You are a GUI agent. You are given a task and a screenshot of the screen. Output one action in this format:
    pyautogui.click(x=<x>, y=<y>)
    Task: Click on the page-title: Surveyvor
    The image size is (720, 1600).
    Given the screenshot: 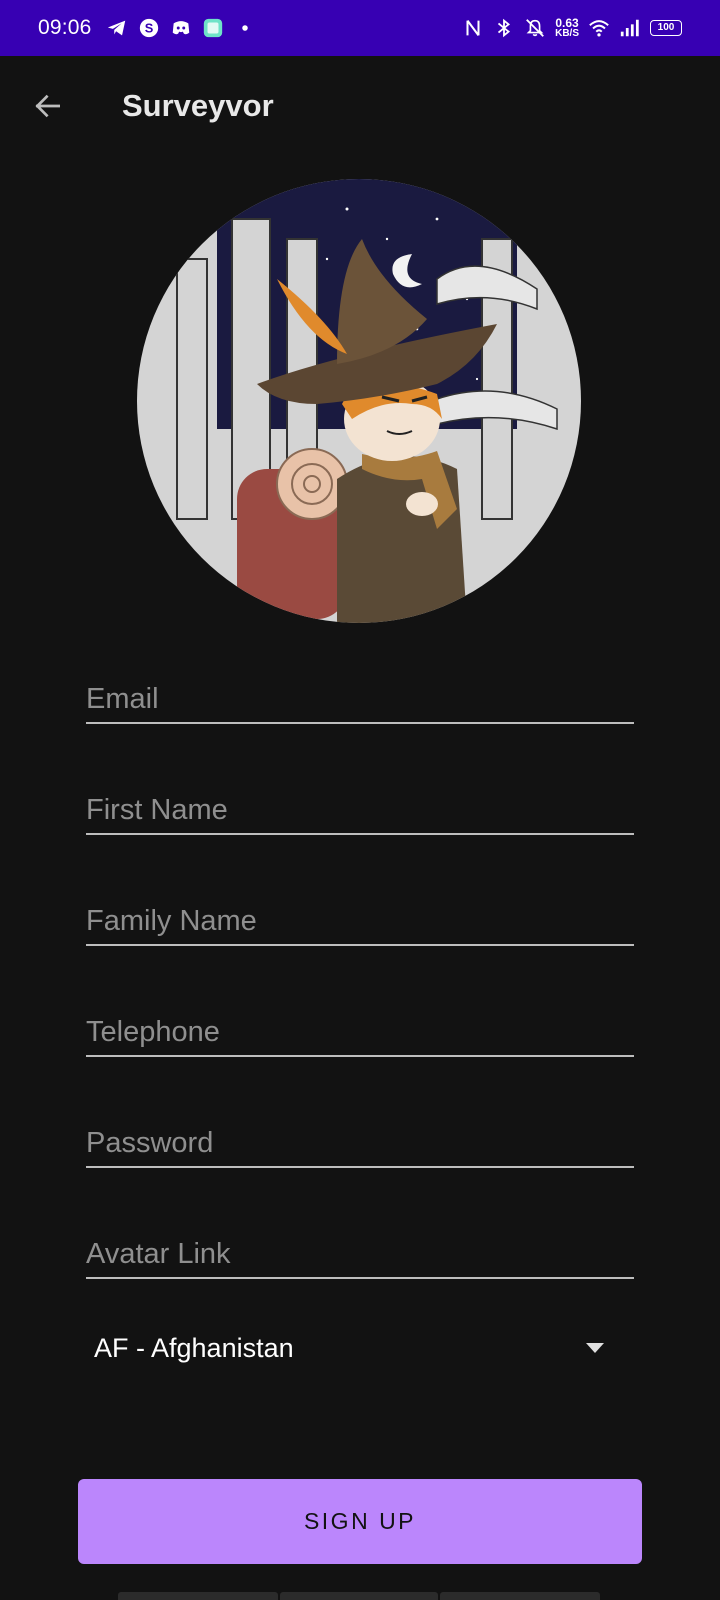 What is the action you would take?
    pyautogui.click(x=198, y=105)
    